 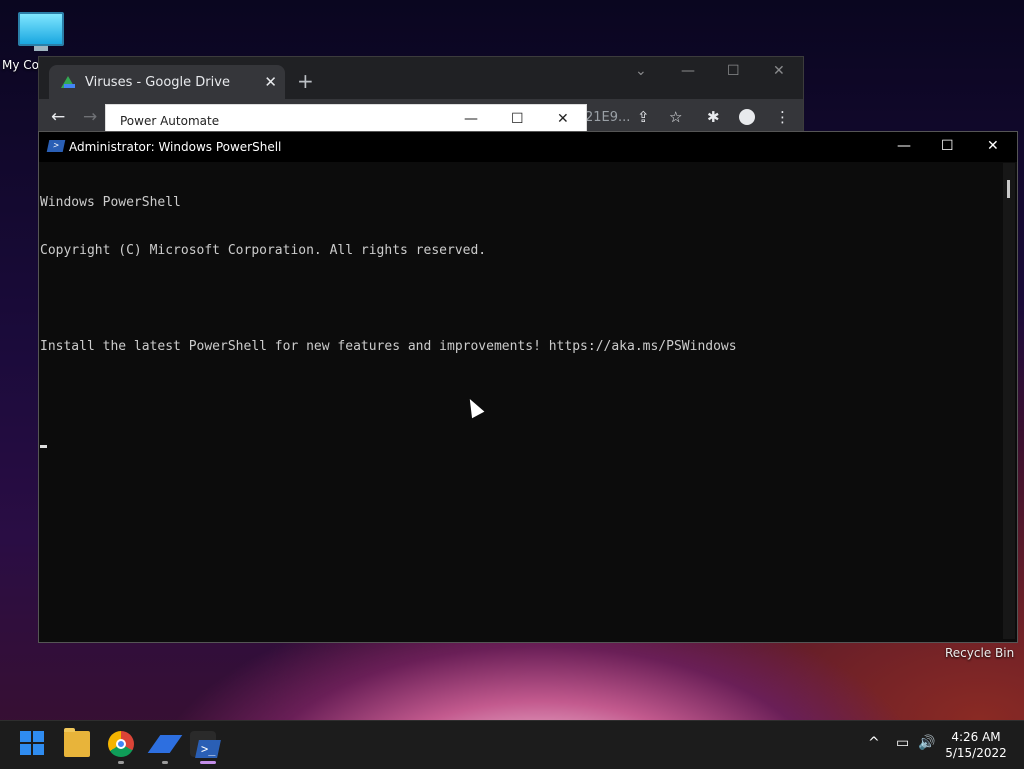 What do you see at coordinates (43, 446) in the screenshot?
I see `text-cursor` at bounding box center [43, 446].